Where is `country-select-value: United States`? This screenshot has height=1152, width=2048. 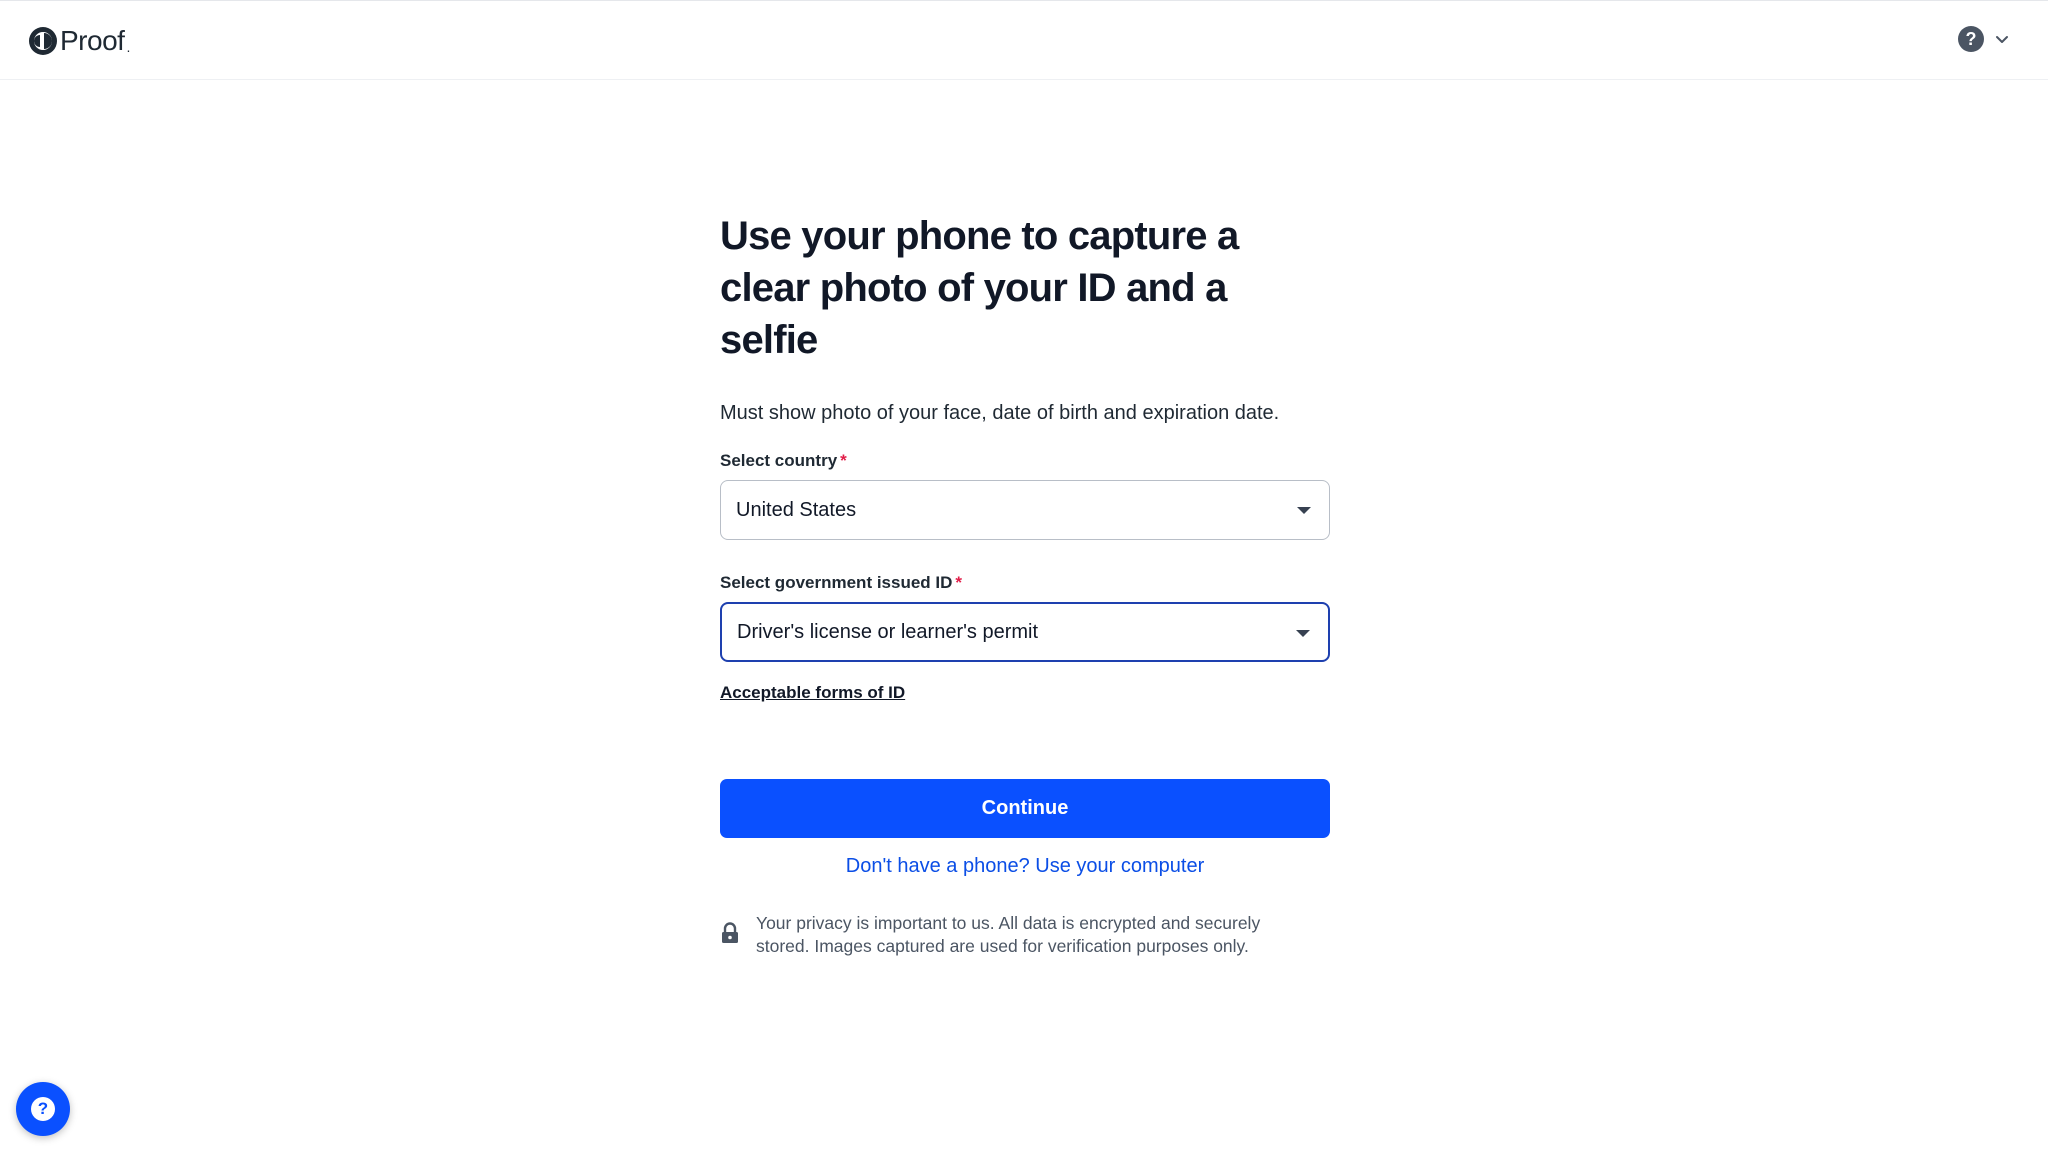 country-select-value: United States is located at coordinates (796, 509).